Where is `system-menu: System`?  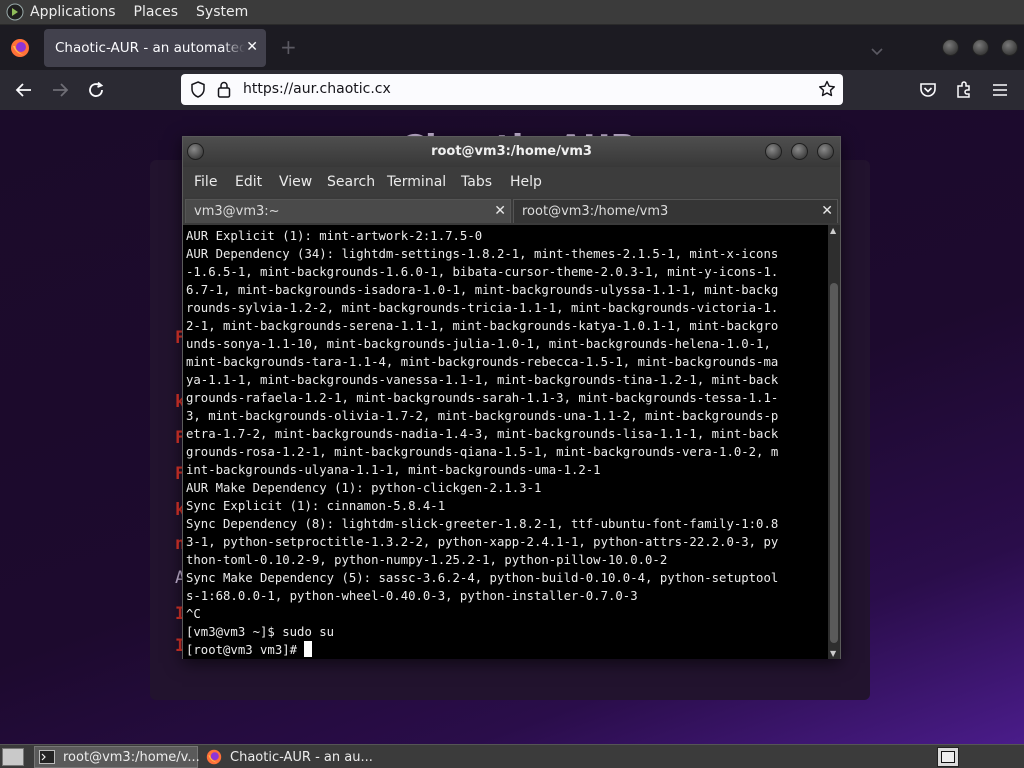 system-menu: System is located at coordinates (222, 12).